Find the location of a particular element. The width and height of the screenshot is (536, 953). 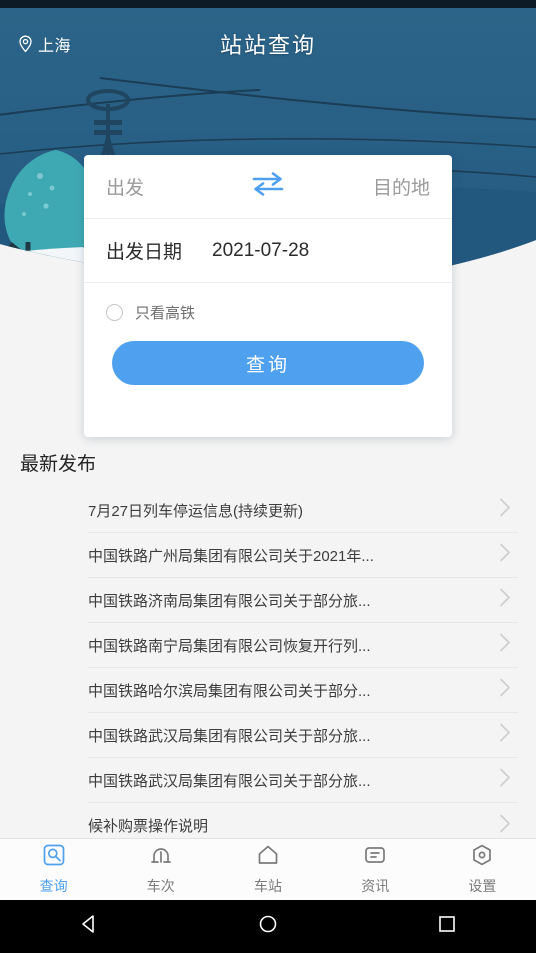

swap-stations-button is located at coordinates (268, 186).